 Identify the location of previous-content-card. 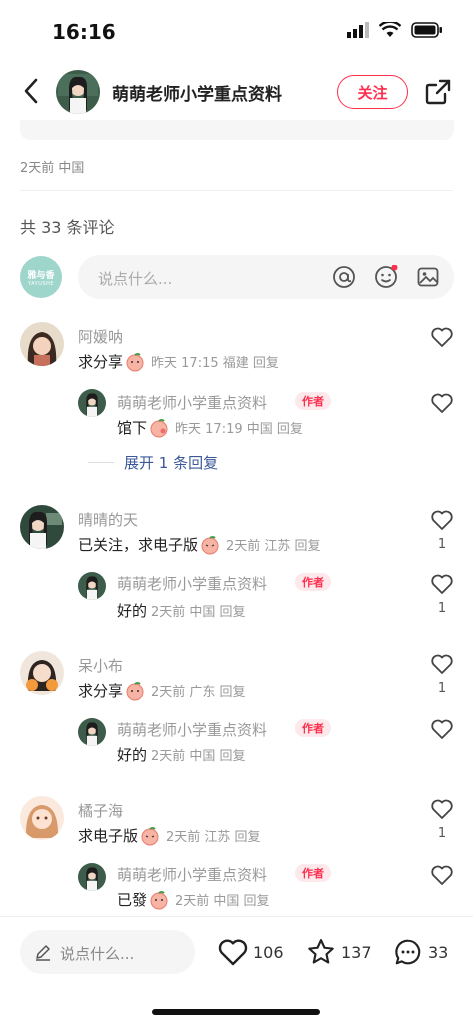
(237, 130).